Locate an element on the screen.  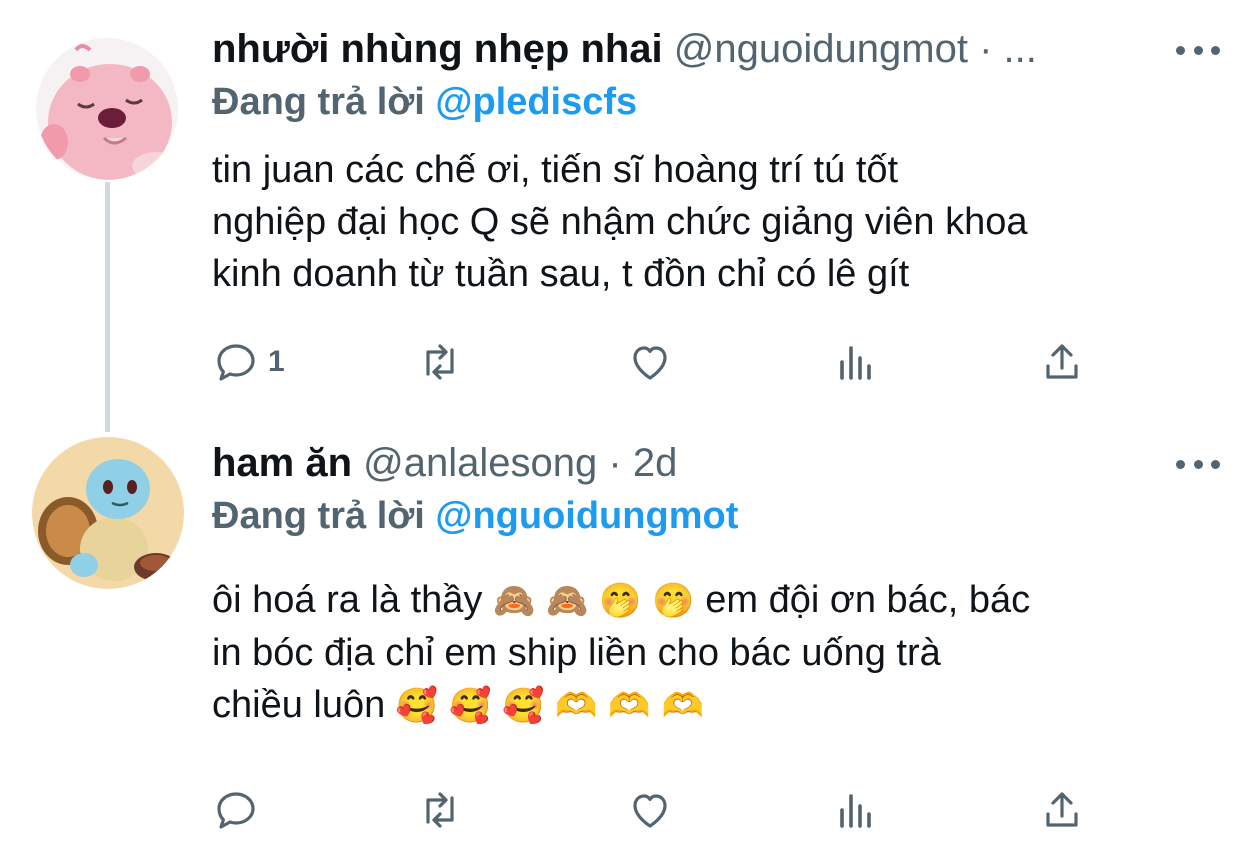
user-handle: @nguoidungmot is located at coordinates (821, 49).